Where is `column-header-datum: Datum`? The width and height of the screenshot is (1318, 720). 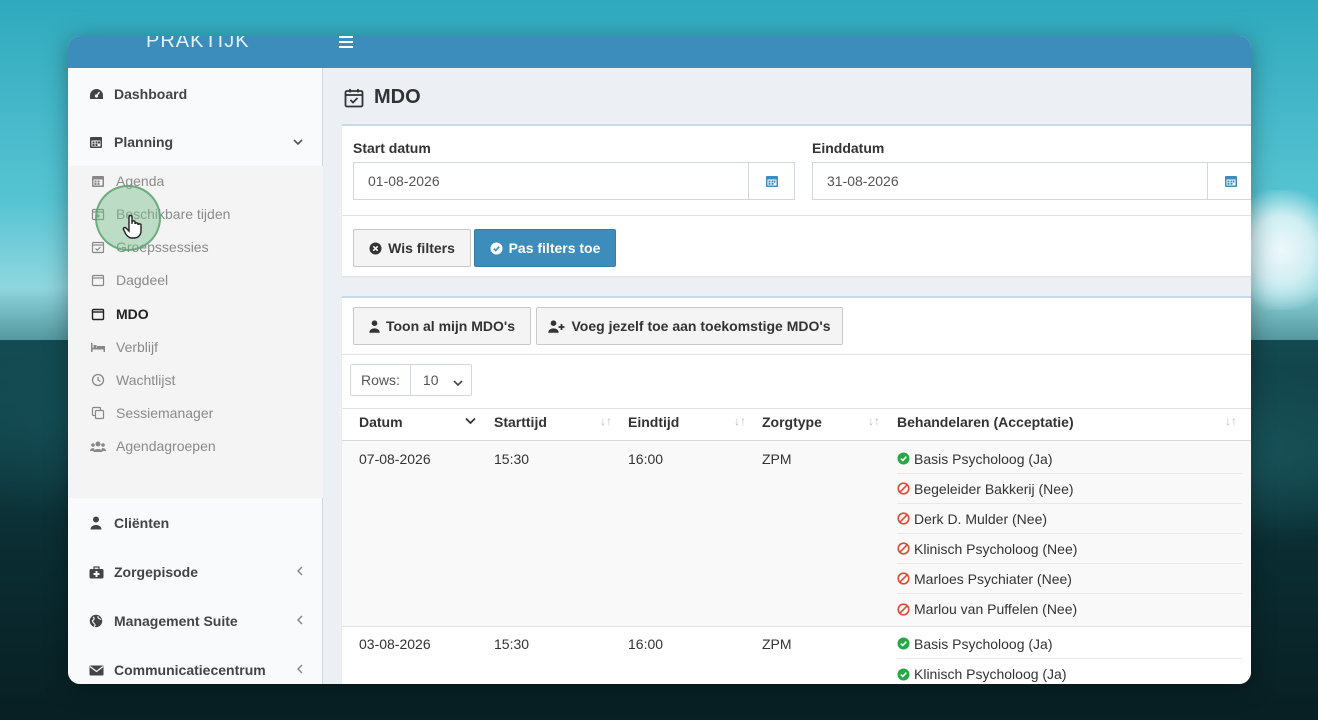
column-header-datum: Datum is located at coordinates (419, 422).